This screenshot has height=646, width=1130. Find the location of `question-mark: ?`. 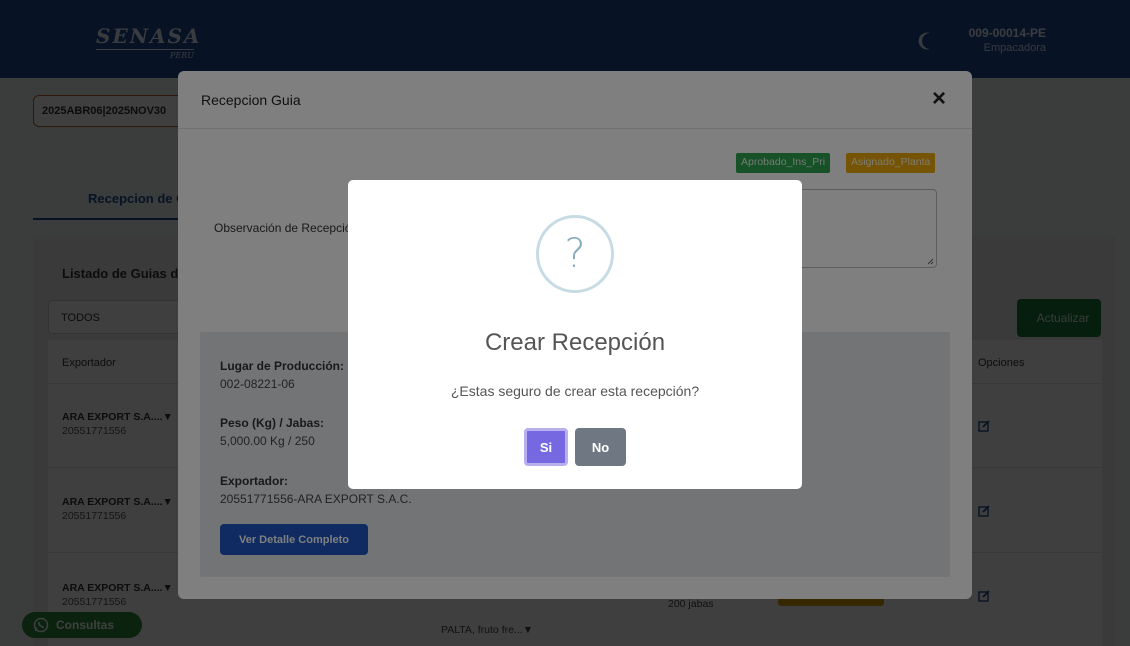

question-mark: ? is located at coordinates (575, 254).